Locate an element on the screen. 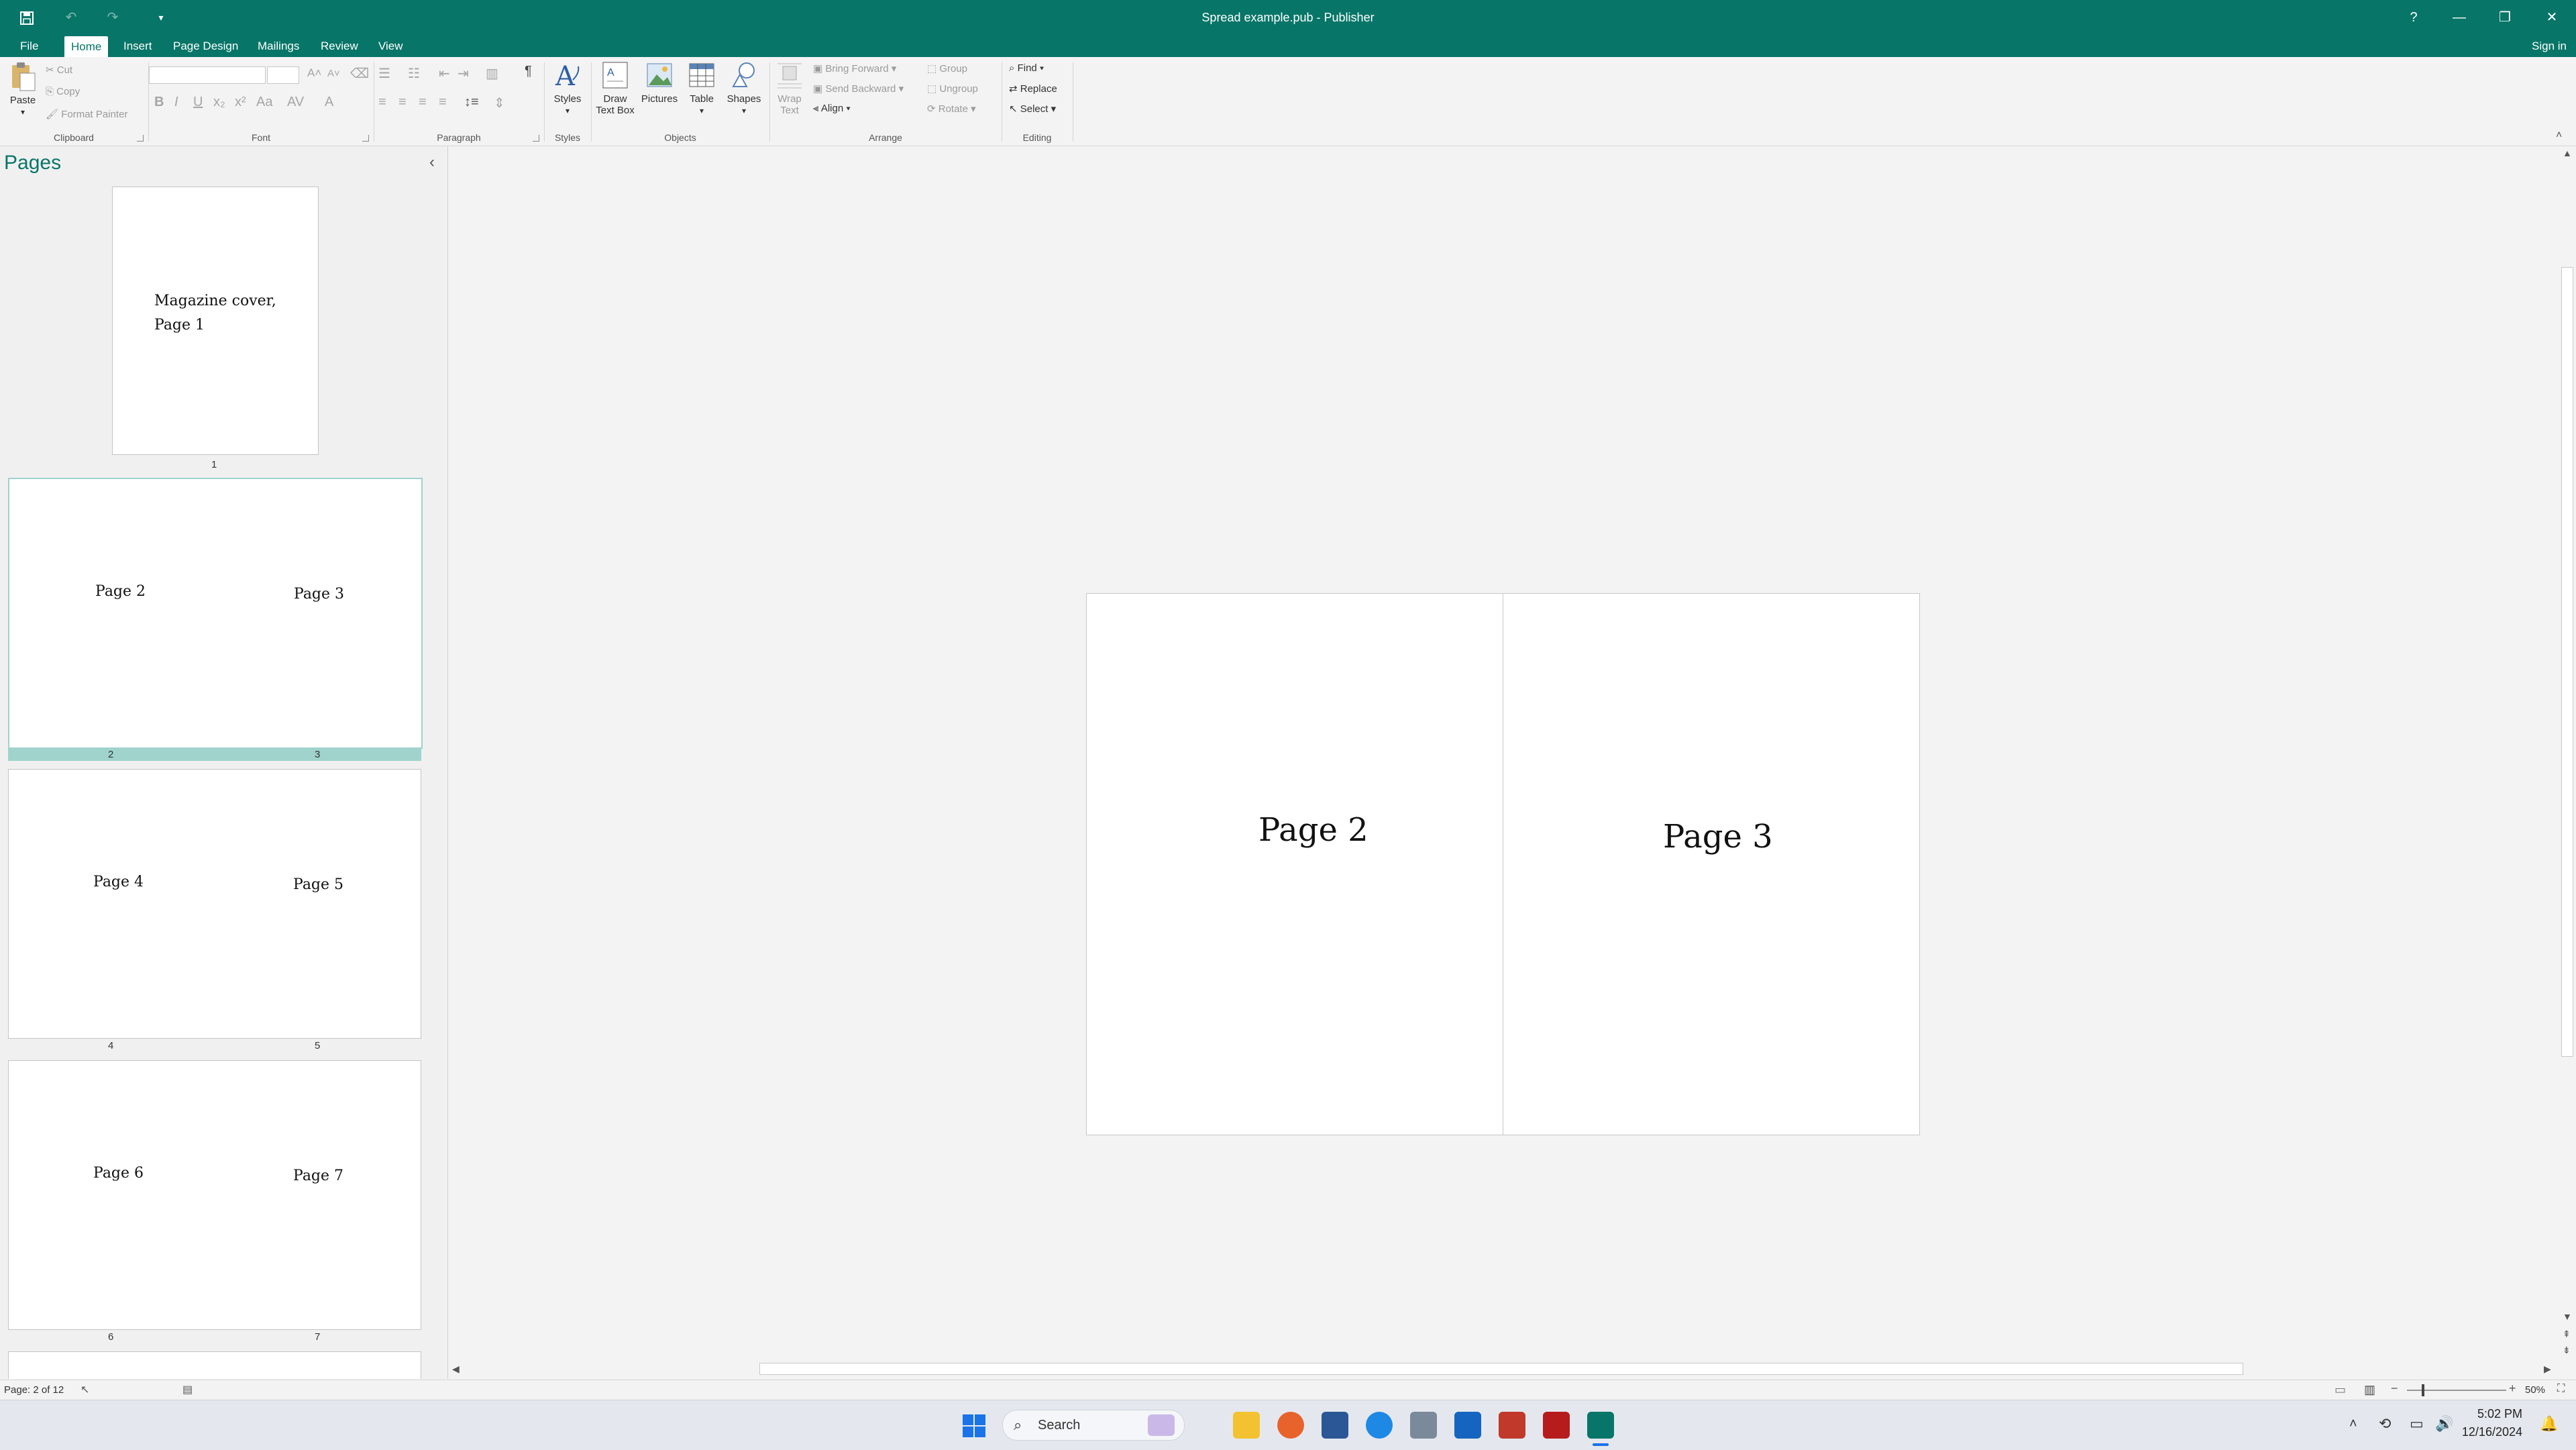  underline-icon: U is located at coordinates (198, 103).